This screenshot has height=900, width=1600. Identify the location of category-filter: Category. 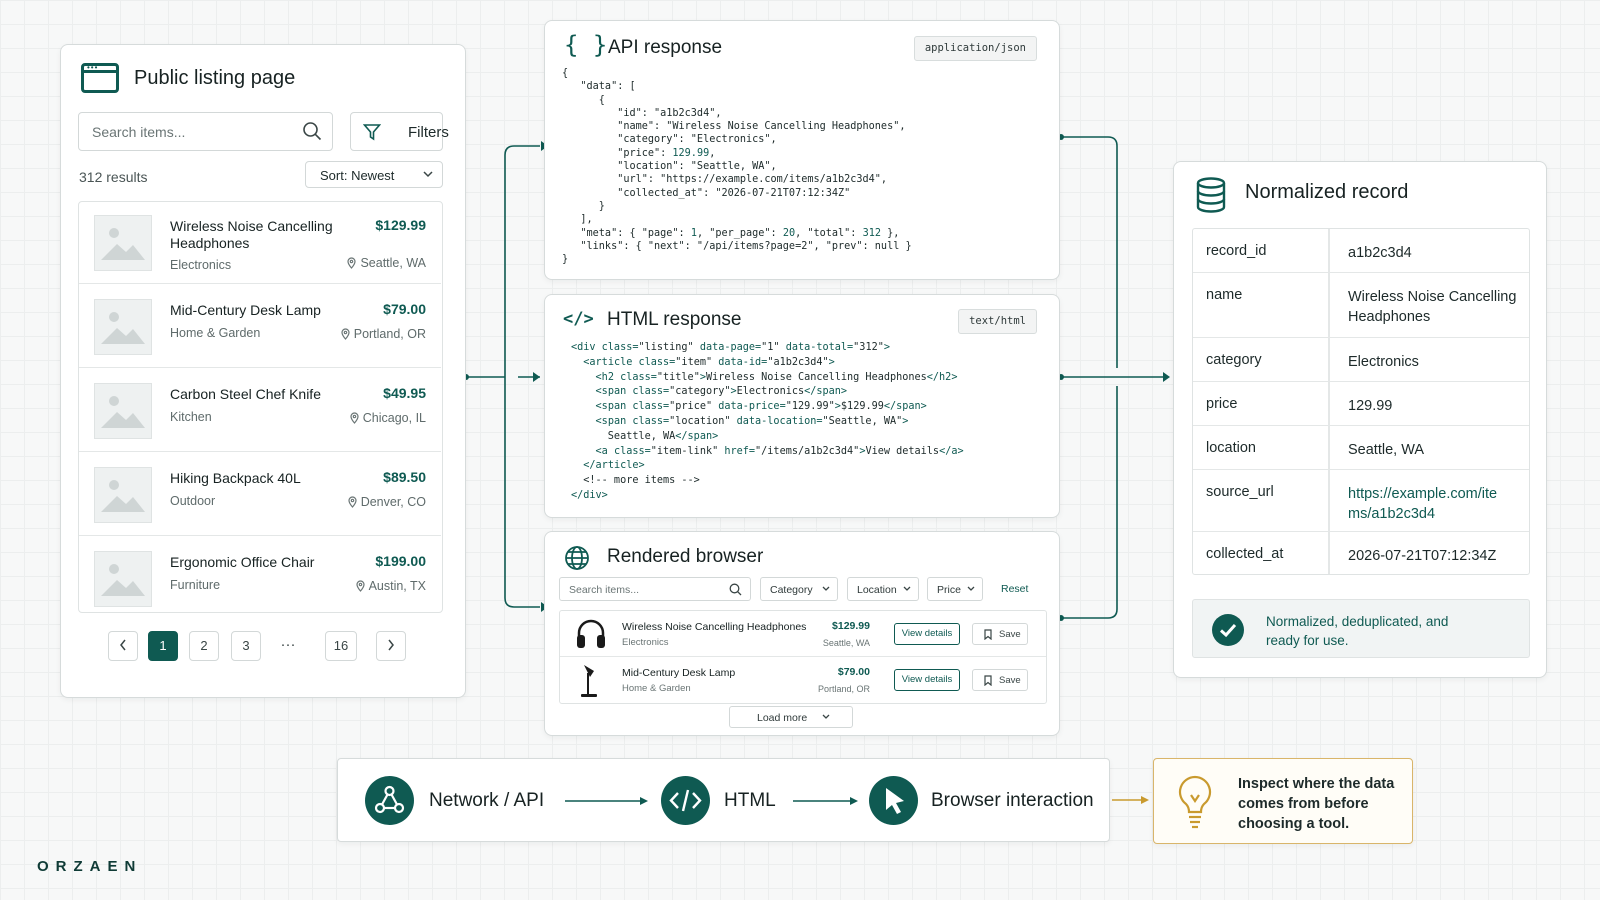
(799, 589).